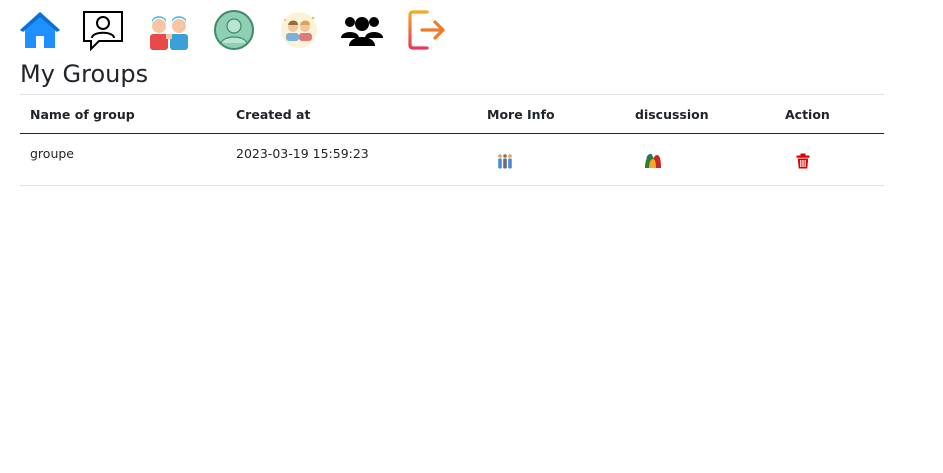 Image resolution: width=943 pixels, height=473 pixels. I want to click on more-info-button, so click(505, 161).